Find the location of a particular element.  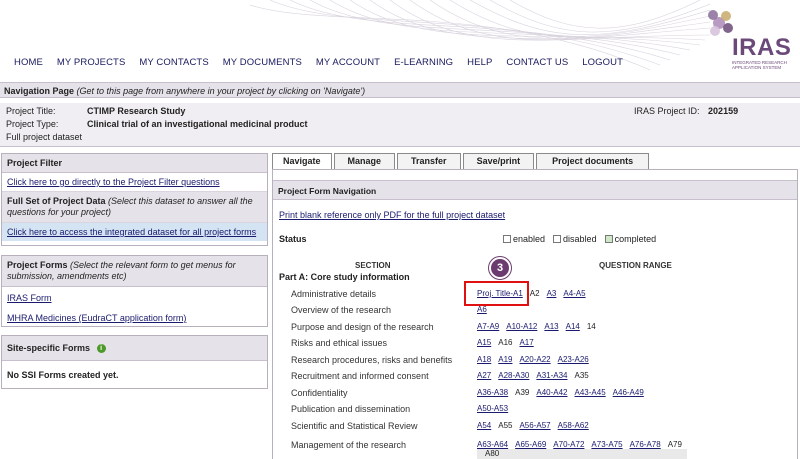

project-dataset-label: Full project dataset is located at coordinates (44, 137).